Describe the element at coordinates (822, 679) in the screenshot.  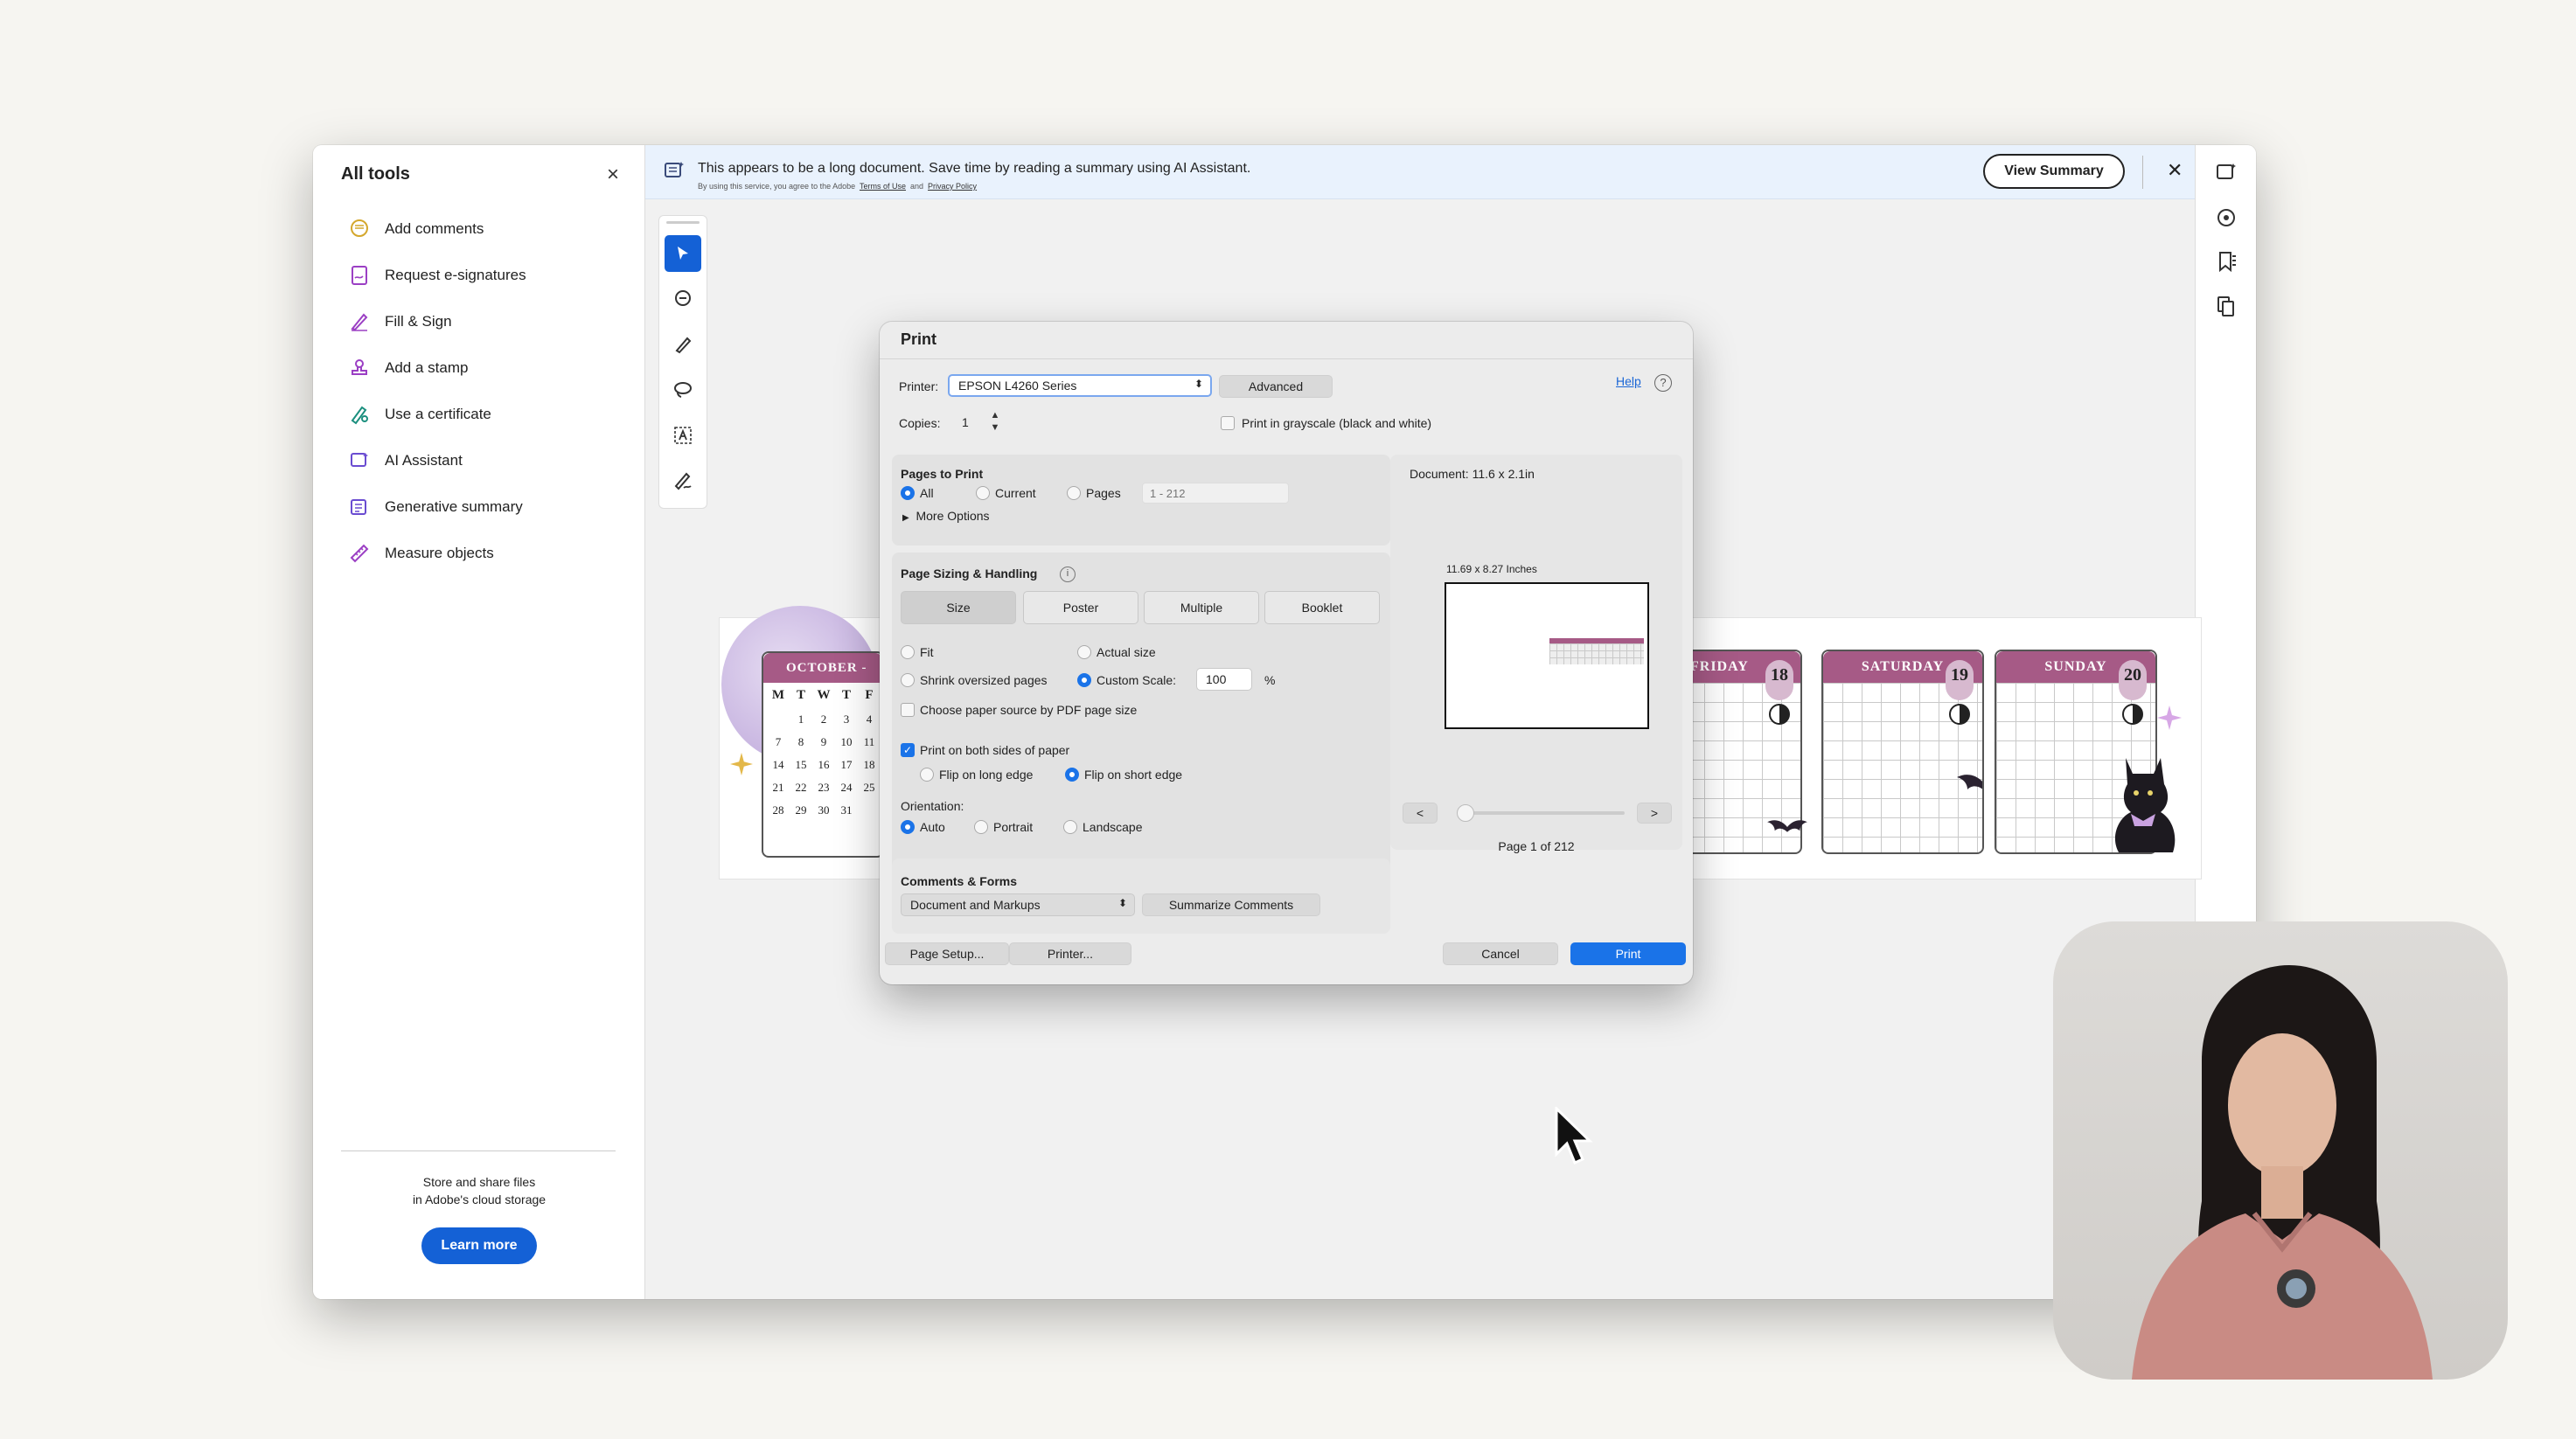
I see `month-header: OCTOBER - 20` at that location.